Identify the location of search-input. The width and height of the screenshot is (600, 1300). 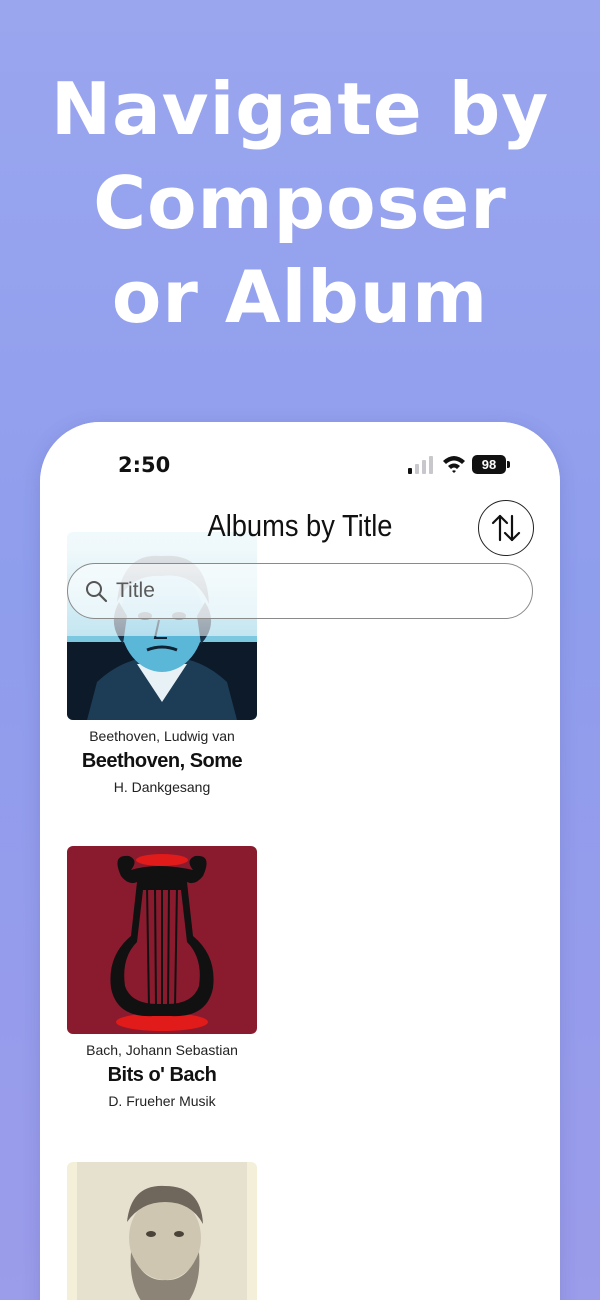
(311, 591).